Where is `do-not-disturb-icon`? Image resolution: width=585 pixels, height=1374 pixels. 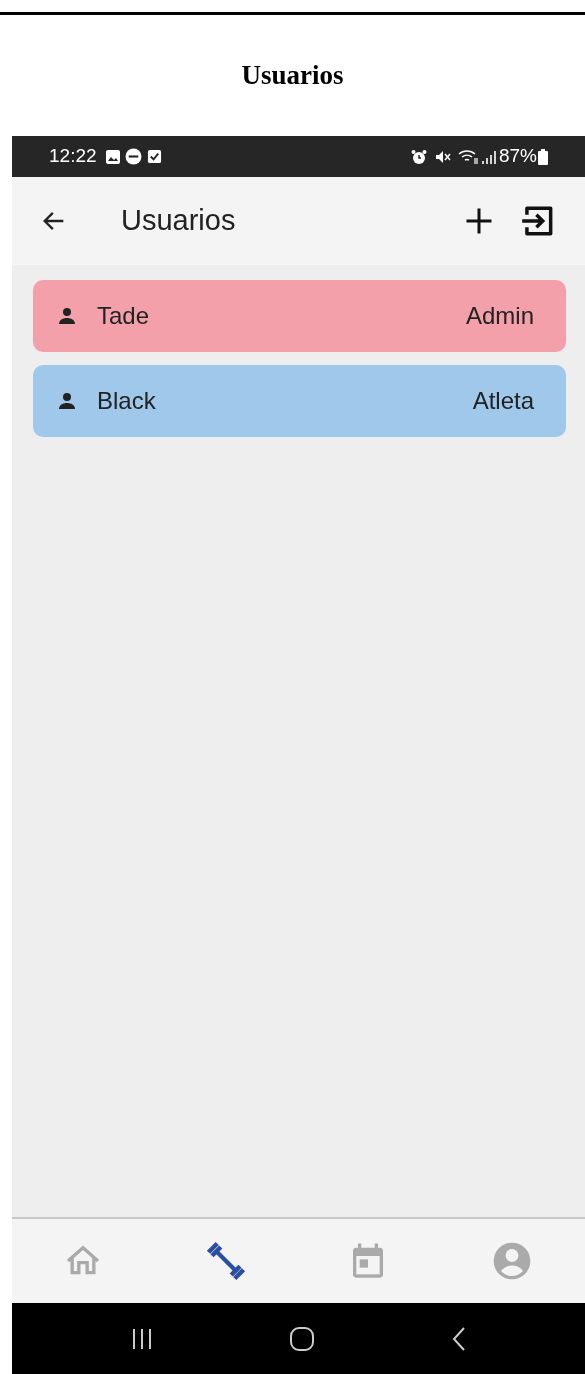 do-not-disturb-icon is located at coordinates (133, 156).